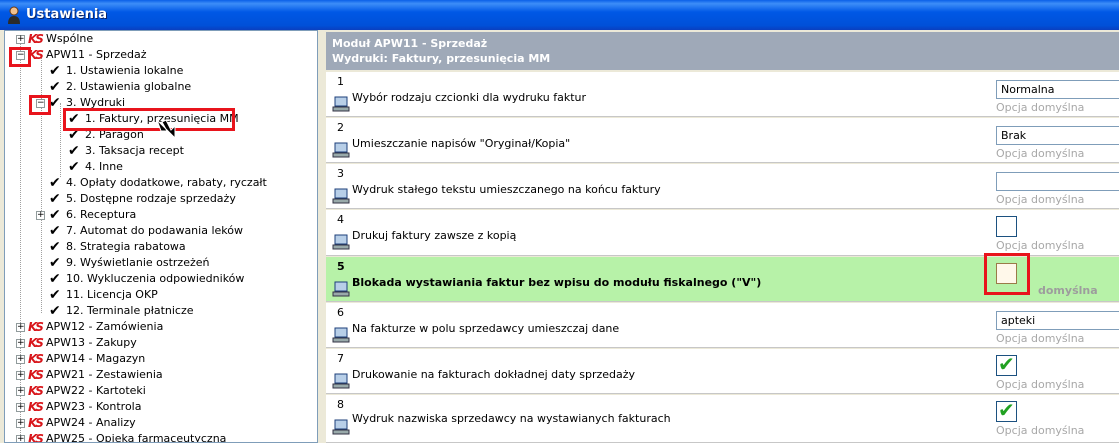 This screenshot has height=443, width=1119. I want to click on tree-item-licencja: ✔ 11. Licencja OKP, so click(155, 295).